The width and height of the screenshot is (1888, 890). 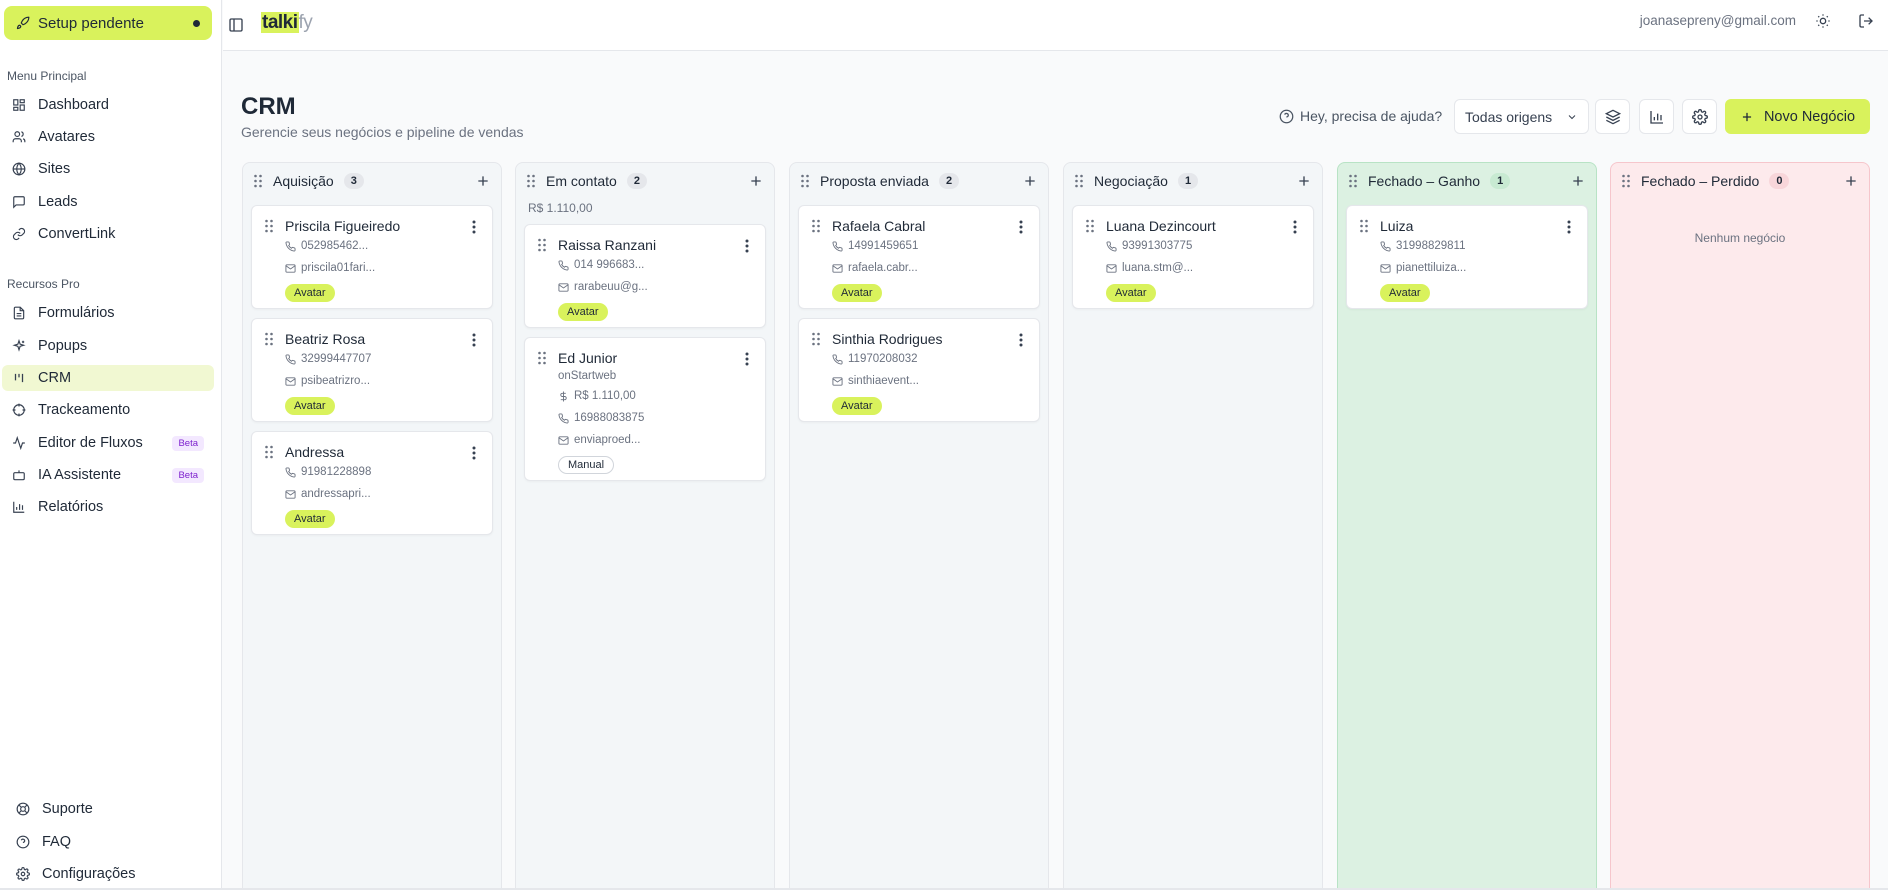 What do you see at coordinates (76, 874) in the screenshot?
I see `sidebar-item-configuracoes: Configurações` at bounding box center [76, 874].